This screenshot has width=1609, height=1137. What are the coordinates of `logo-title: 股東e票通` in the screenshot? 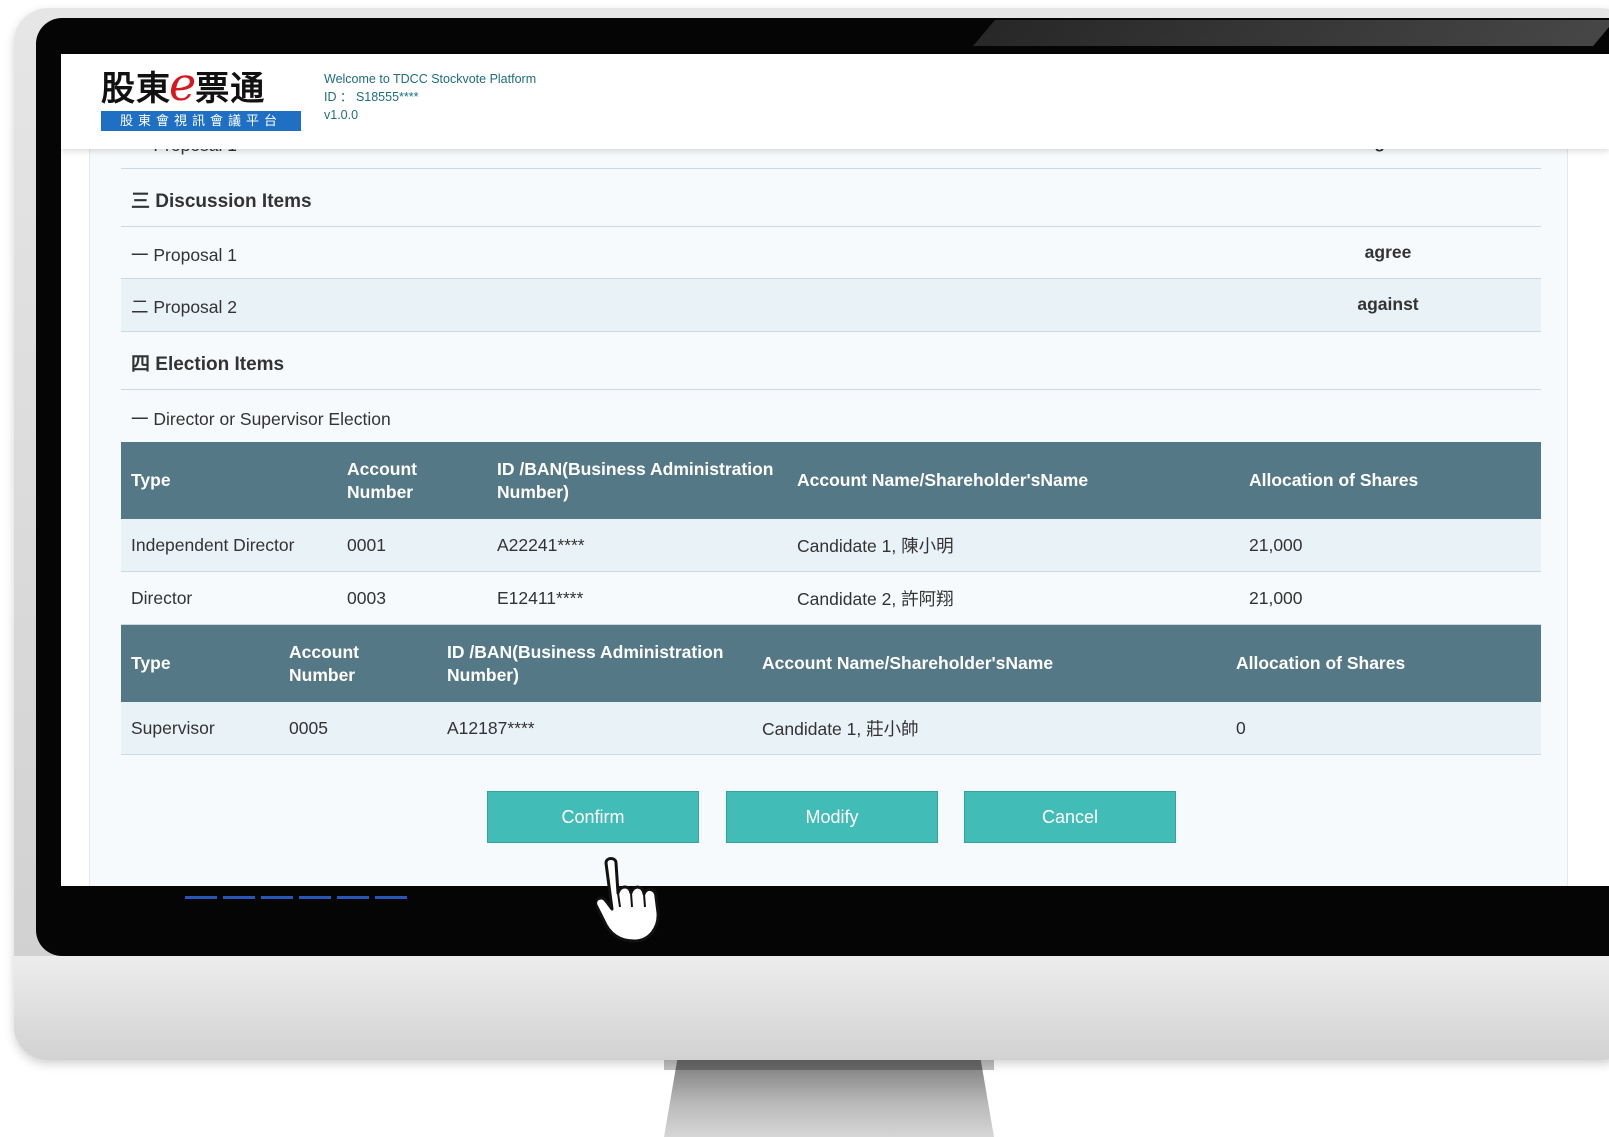 It's located at (204, 85).